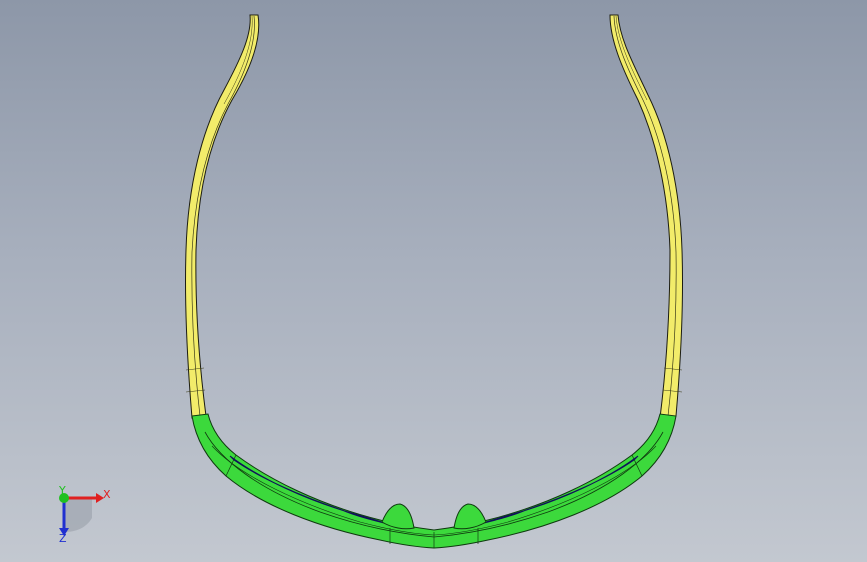 The width and height of the screenshot is (867, 562). I want to click on z-axis-label: Z, so click(63, 538).